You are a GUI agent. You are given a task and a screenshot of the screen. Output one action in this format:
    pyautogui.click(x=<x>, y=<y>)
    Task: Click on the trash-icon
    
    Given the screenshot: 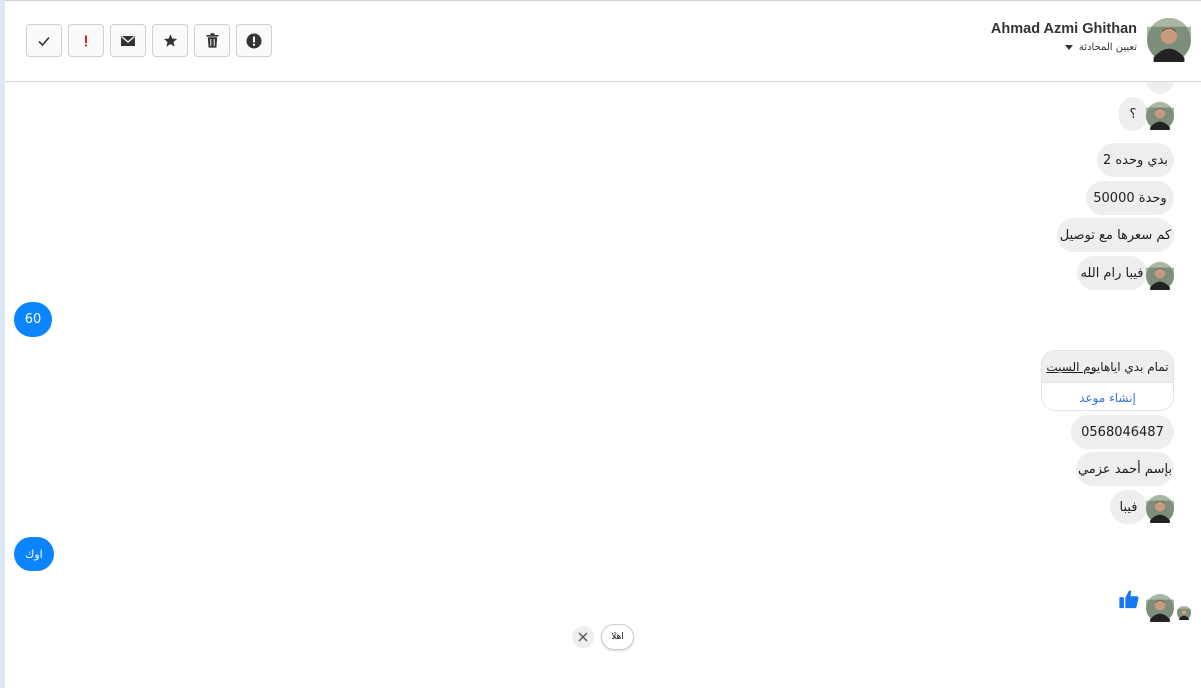 What is the action you would take?
    pyautogui.click(x=212, y=40)
    